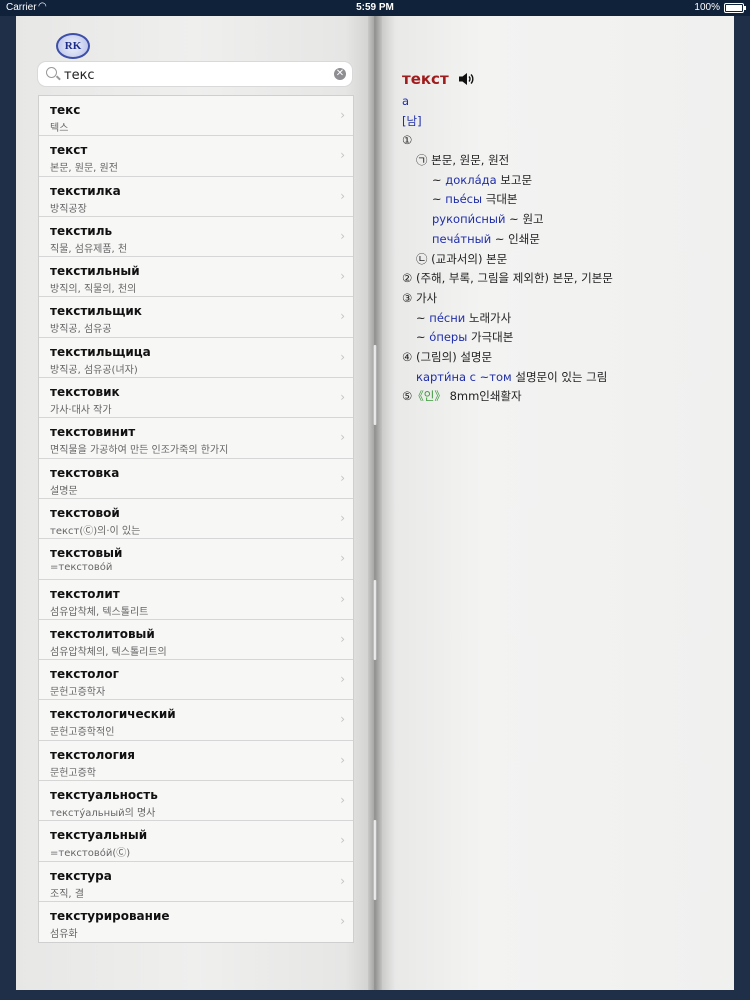  What do you see at coordinates (196, 640) in the screenshot?
I see `word-list-item: текстолитовый 섬유압착체의, 텍스톨리트의 ›` at bounding box center [196, 640].